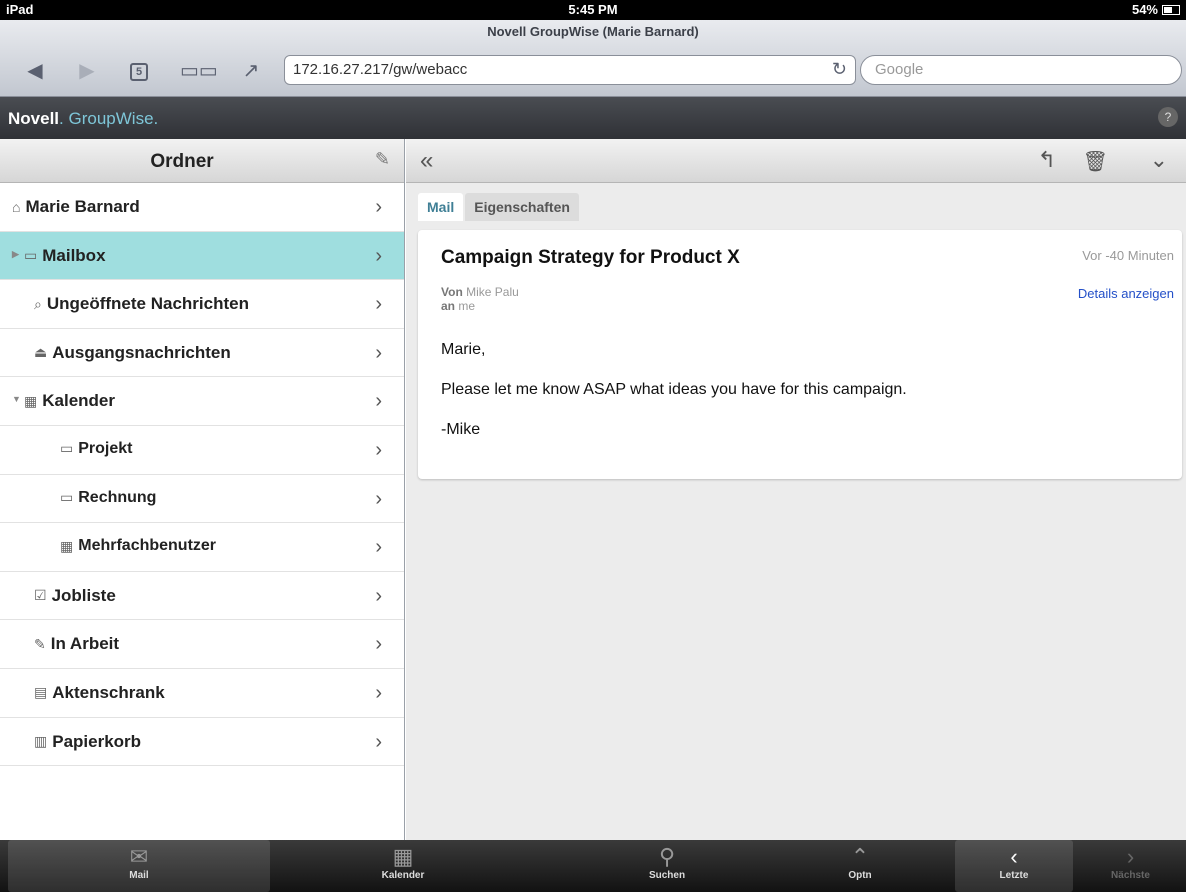 The height and width of the screenshot is (892, 1186). What do you see at coordinates (1014, 856) in the screenshot?
I see `chevron-left-icon: ‹` at bounding box center [1014, 856].